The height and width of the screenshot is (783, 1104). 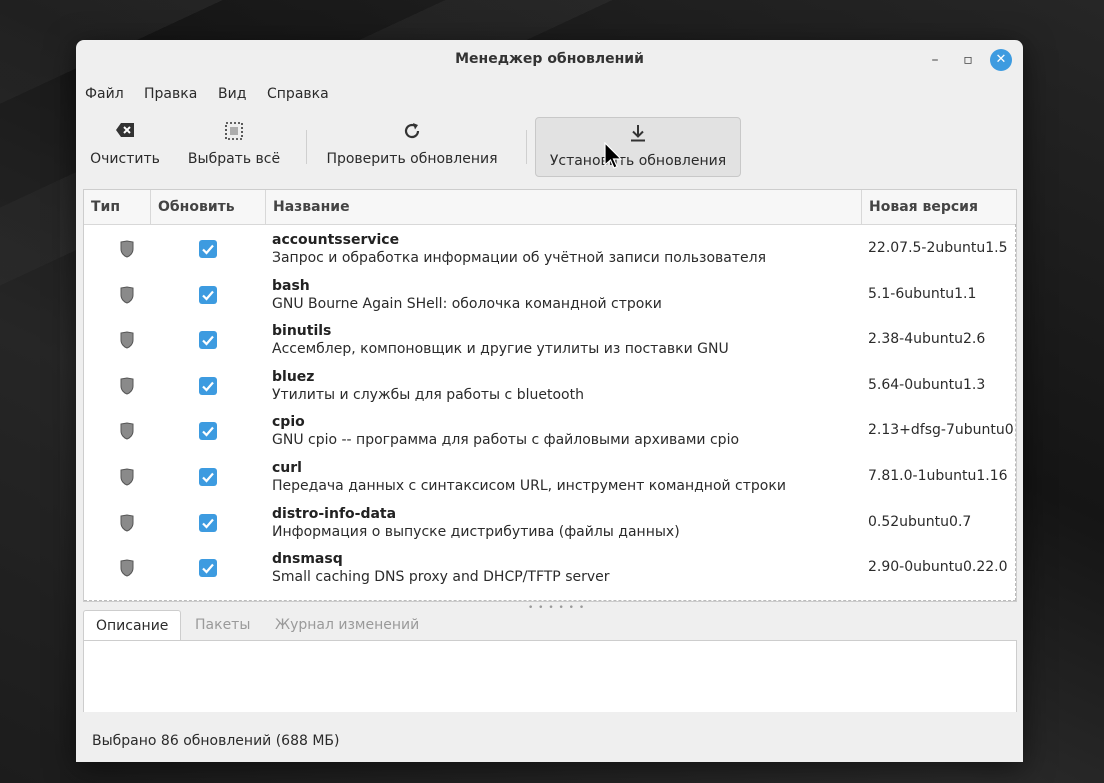 I want to click on titlebar: Менеджер обновлений – ▫ ✕, so click(x=549, y=60).